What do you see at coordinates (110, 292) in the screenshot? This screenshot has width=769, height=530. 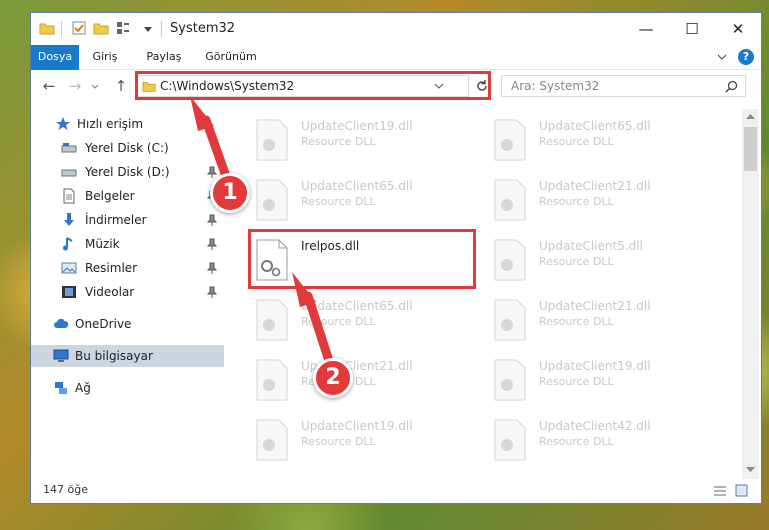 I see `sidebar-item-label: Videolar` at bounding box center [110, 292].